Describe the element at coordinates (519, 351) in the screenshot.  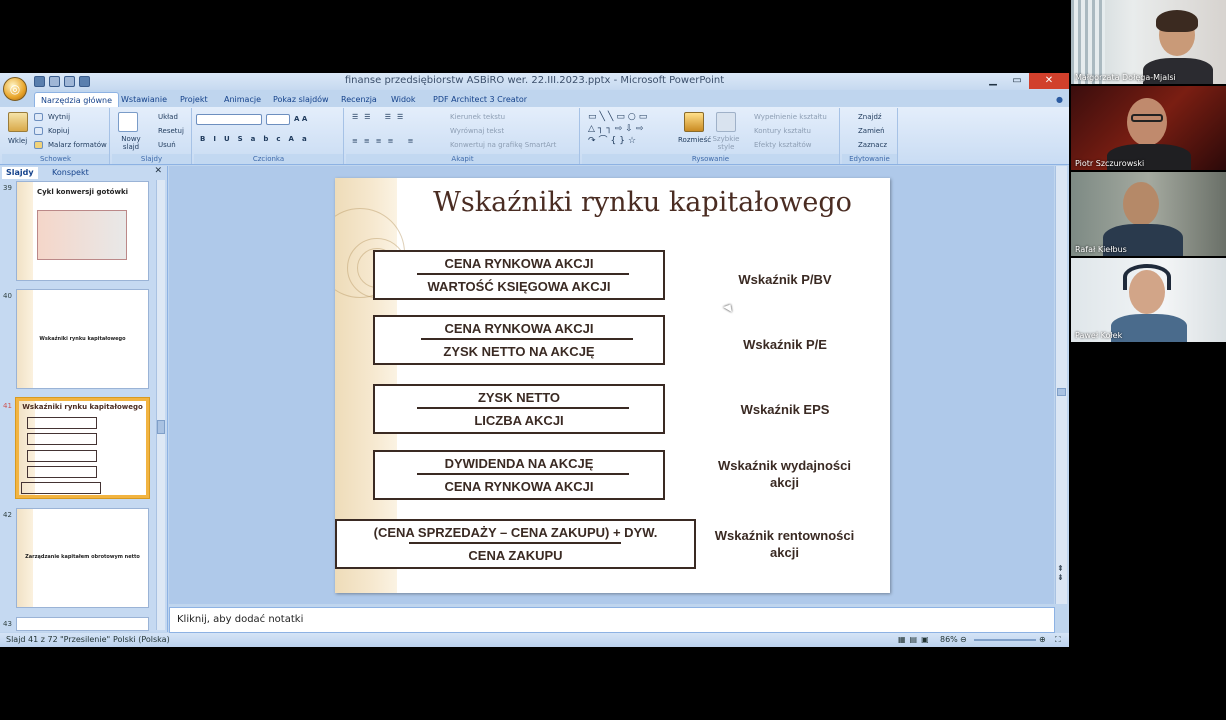
I see `ratio-denominator: ZYSK NETTO NA AKCJĘ` at that location.